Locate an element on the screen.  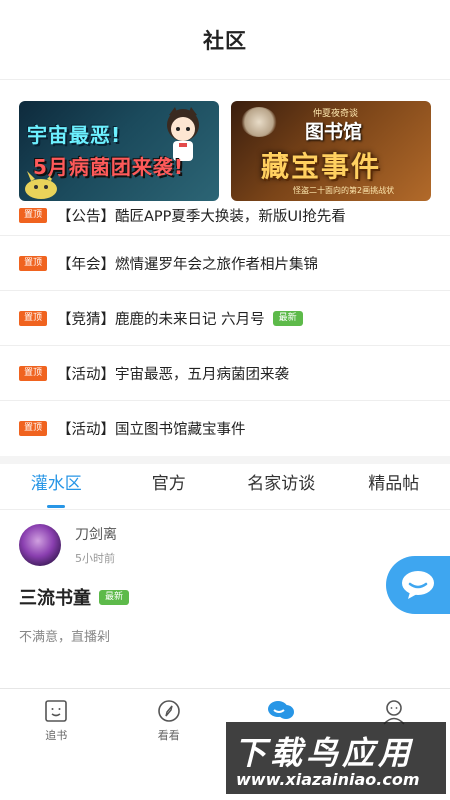
floating-chat-button is located at coordinates (418, 585).